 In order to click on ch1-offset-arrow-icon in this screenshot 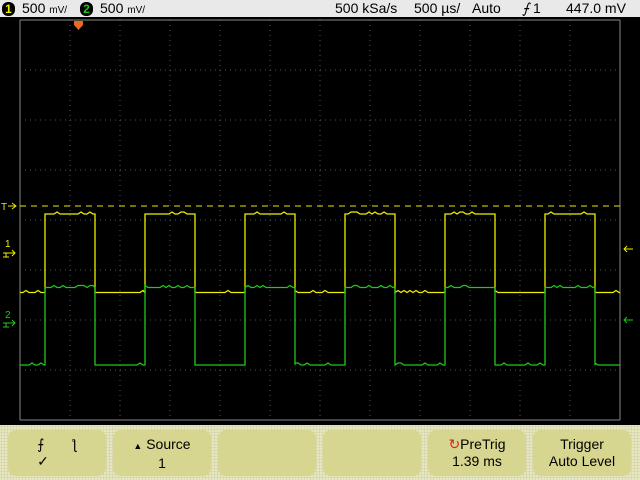, I will do `click(628, 249)`.